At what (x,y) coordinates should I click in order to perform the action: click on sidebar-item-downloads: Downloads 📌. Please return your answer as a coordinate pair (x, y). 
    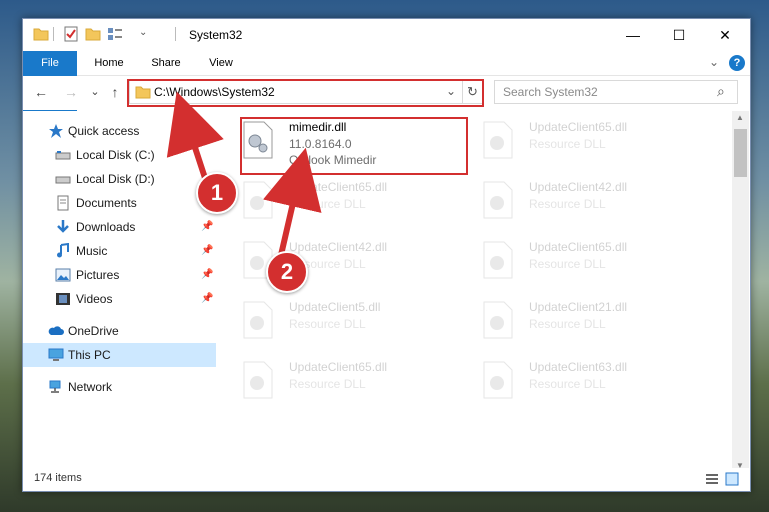
    Looking at the image, I should click on (119, 227).